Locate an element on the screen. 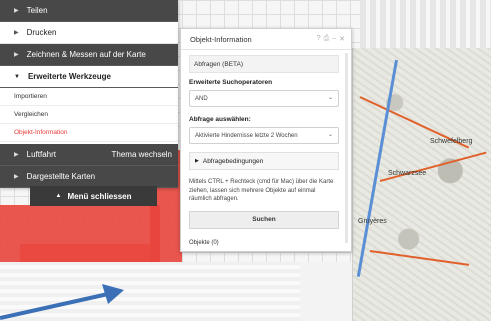 Image resolution: width=491 pixels, height=321 pixels. close-menu-label: Menü schliessen is located at coordinates (99, 196).